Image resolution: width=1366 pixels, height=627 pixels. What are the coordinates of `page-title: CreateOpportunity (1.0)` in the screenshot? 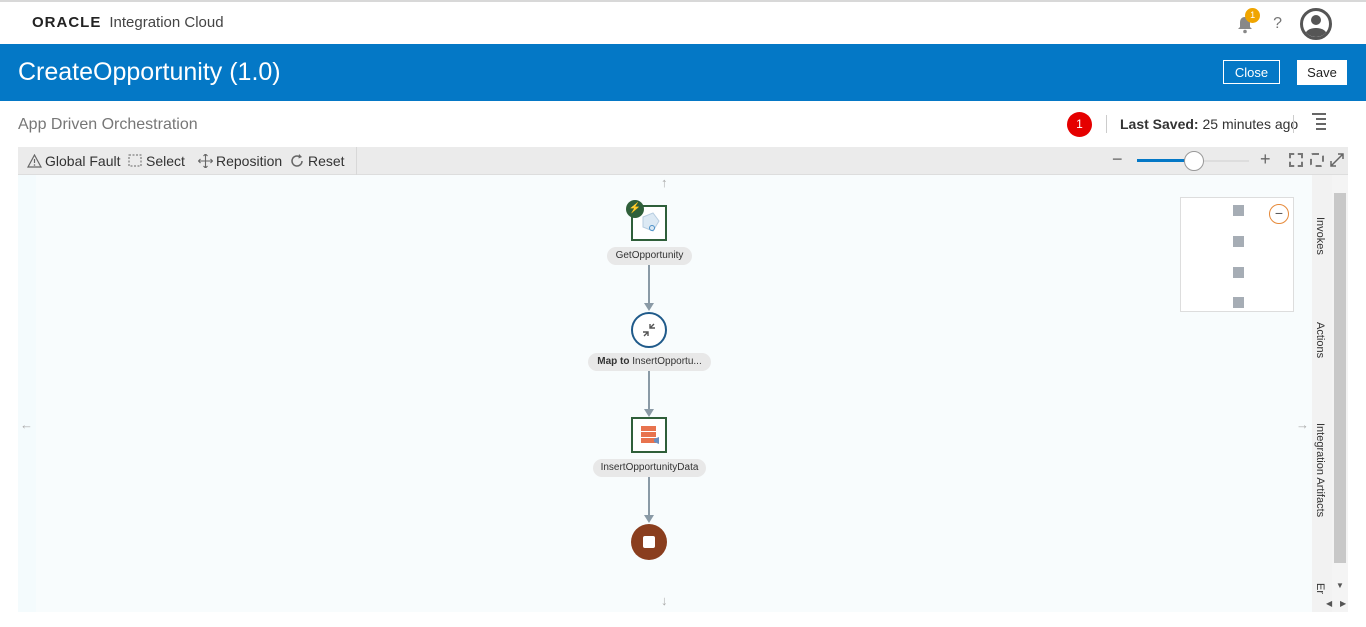 It's located at (149, 72).